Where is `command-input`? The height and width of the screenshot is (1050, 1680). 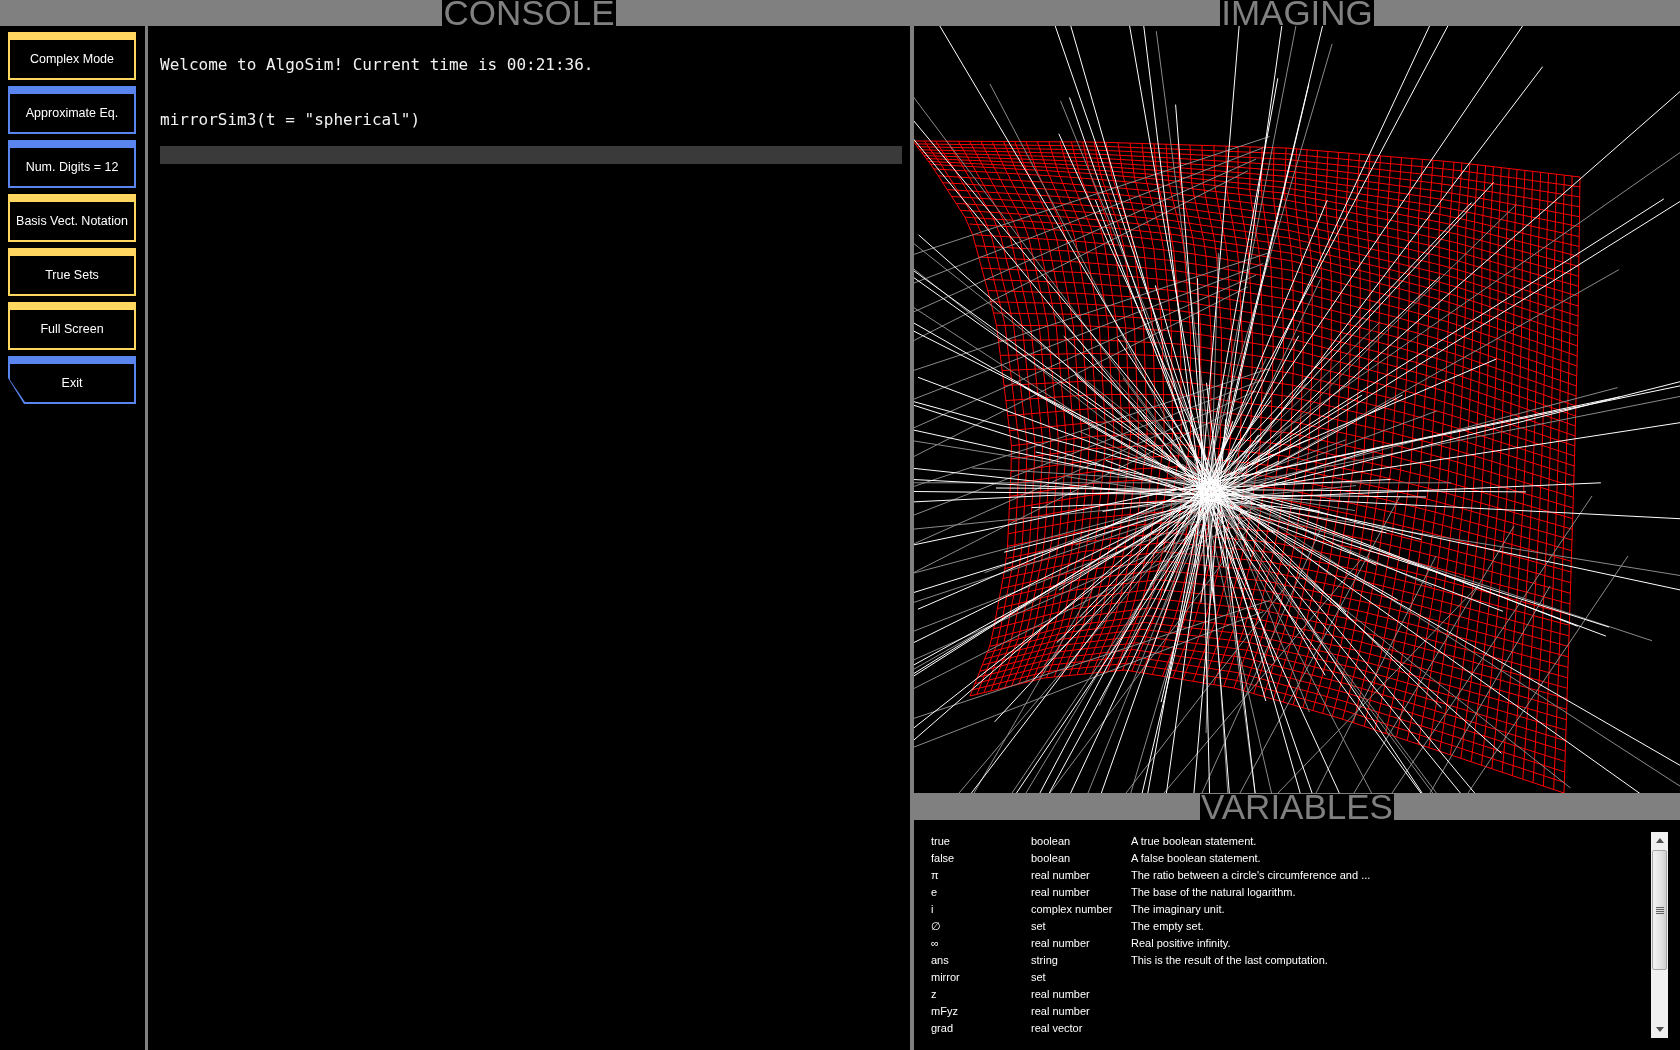
command-input is located at coordinates (531, 155).